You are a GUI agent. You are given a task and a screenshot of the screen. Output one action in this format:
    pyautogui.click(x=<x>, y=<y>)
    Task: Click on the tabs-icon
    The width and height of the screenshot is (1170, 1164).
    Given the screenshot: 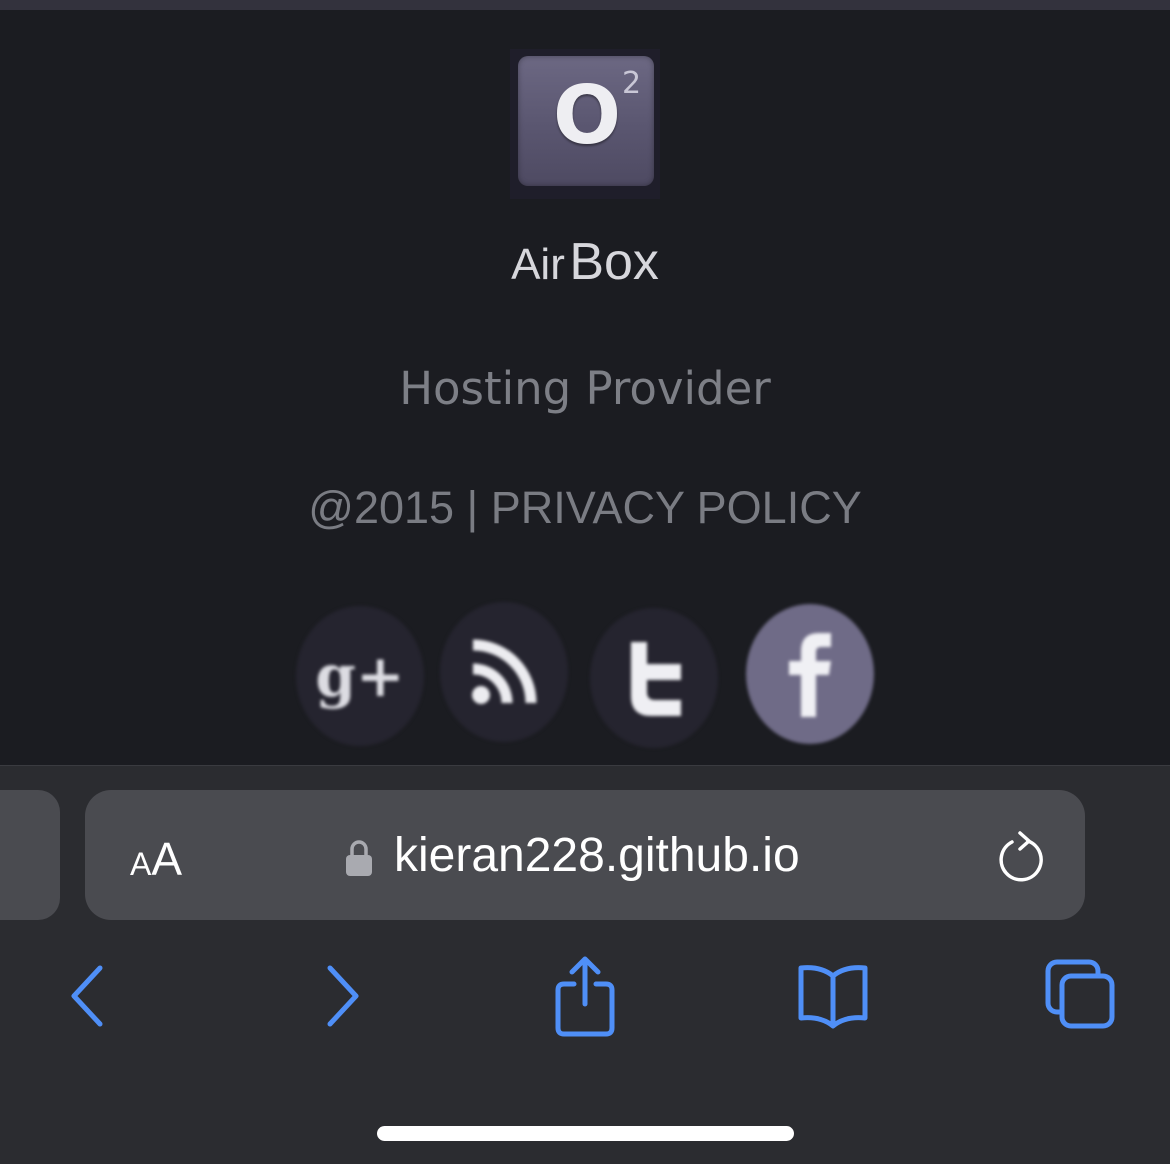 What is the action you would take?
    pyautogui.click(x=1080, y=996)
    